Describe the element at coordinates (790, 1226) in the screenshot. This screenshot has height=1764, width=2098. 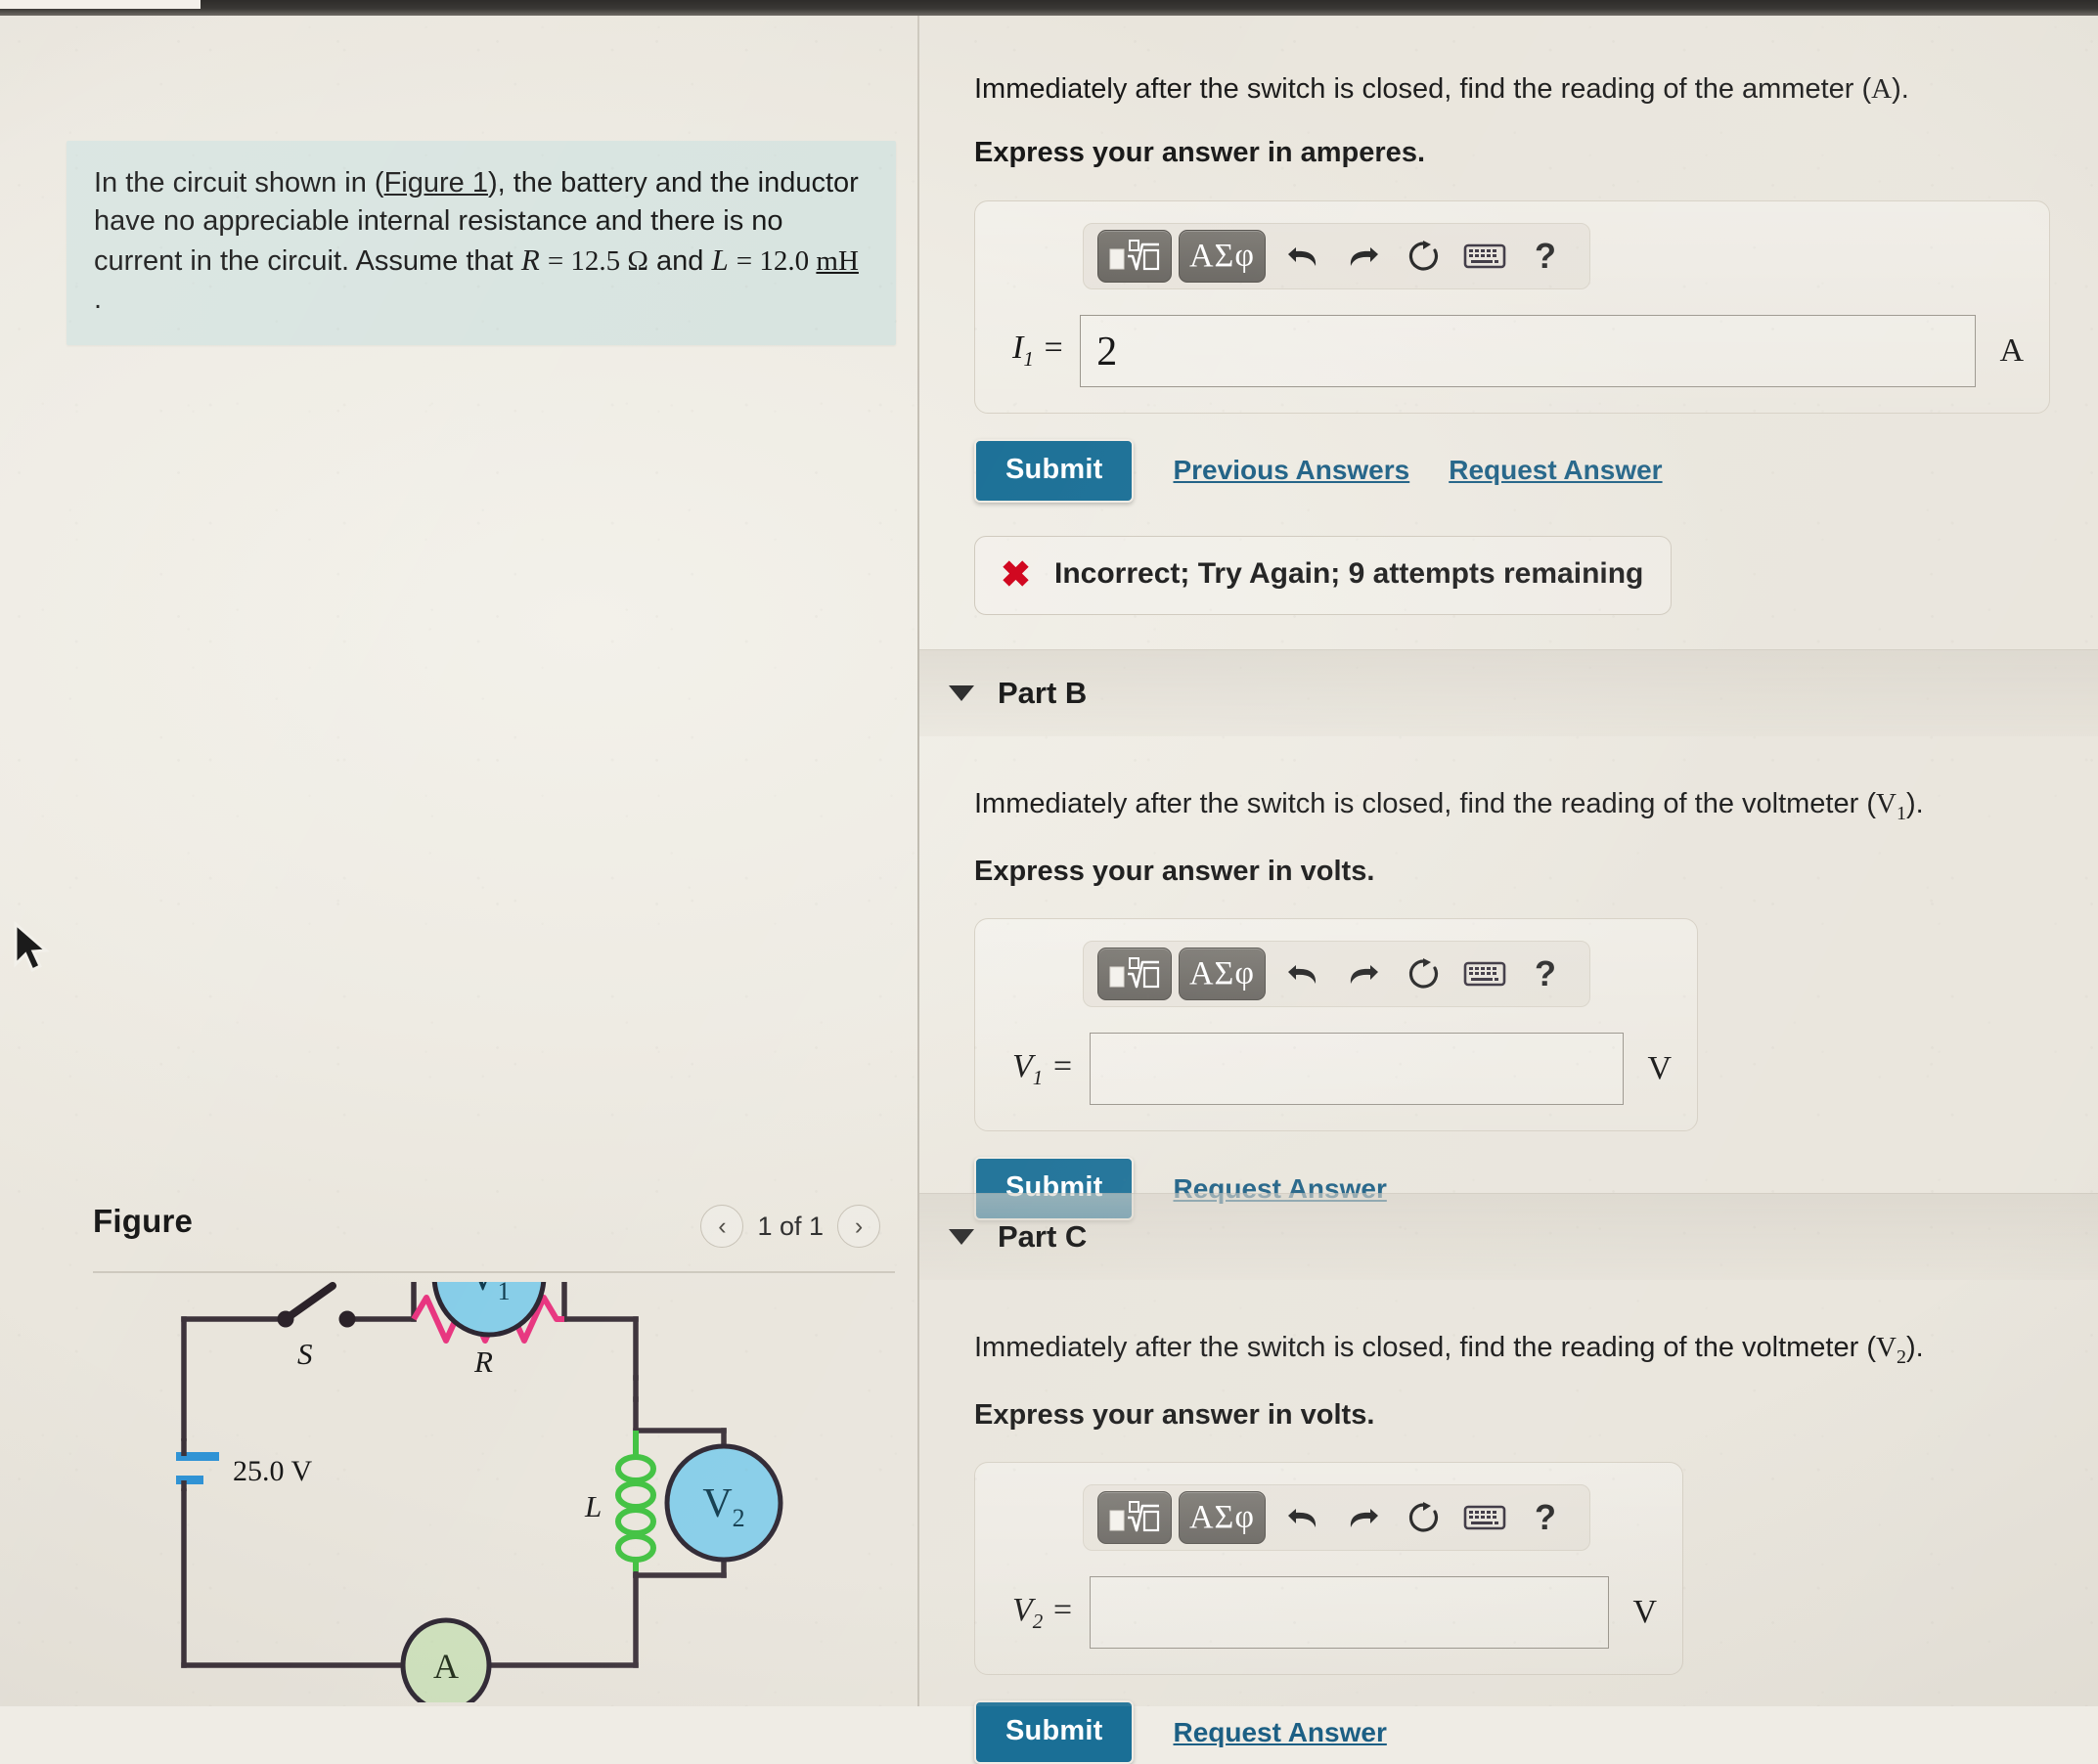
I see `figure-page-label: 1 of 1` at that location.